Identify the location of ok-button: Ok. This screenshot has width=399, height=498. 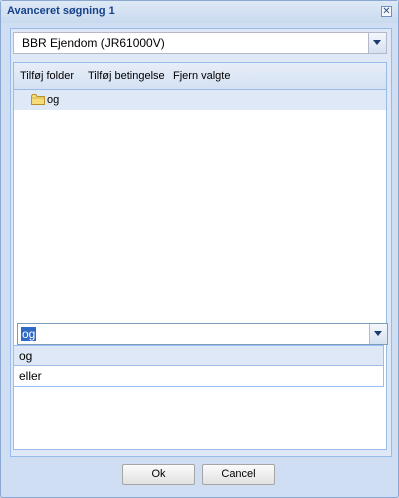
(158, 474).